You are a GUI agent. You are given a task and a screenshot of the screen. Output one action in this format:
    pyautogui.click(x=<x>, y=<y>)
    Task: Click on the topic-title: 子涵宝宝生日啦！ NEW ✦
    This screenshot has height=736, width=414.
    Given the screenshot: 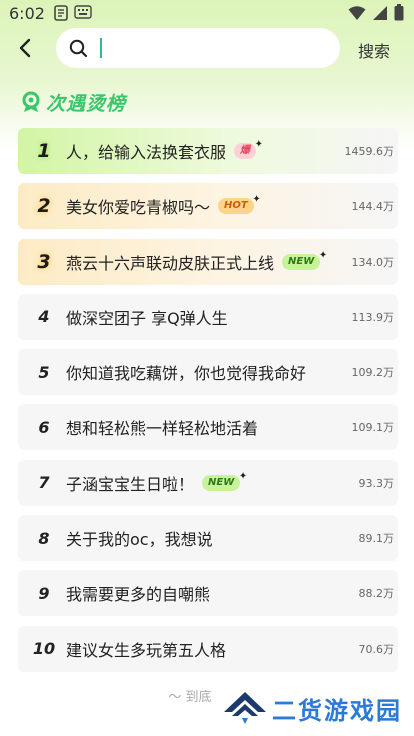 What is the action you would take?
    pyautogui.click(x=156, y=483)
    